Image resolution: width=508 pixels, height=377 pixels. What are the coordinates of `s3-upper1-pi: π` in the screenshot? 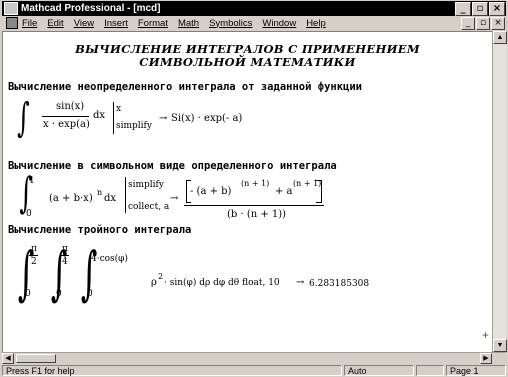 It's located at (34, 249).